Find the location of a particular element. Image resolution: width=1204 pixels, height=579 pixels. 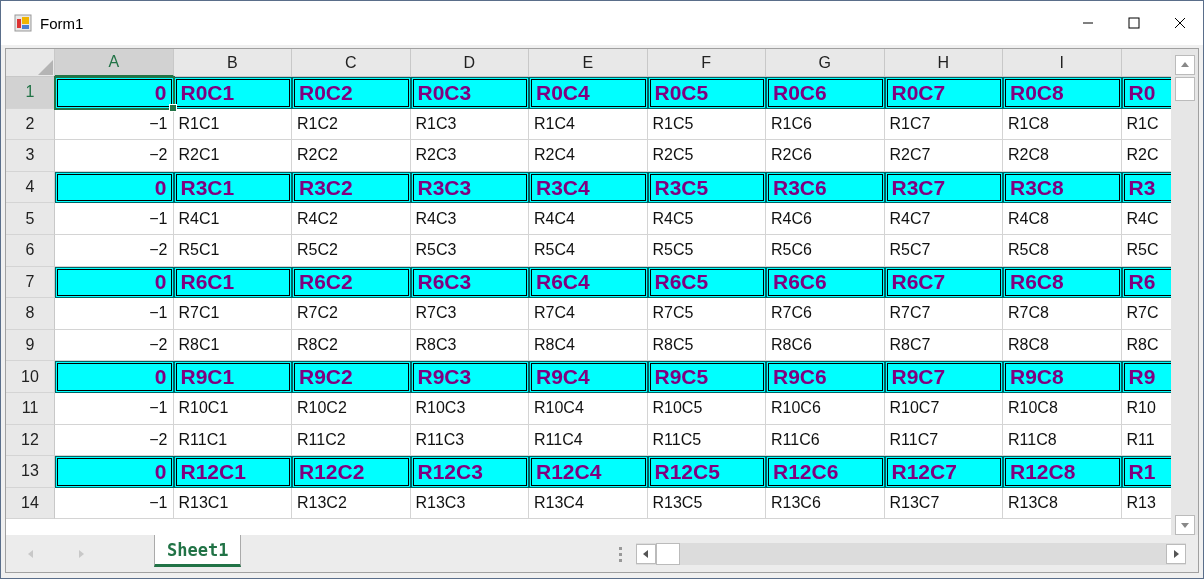

table-cell: R1C8 is located at coordinates (1062, 124).